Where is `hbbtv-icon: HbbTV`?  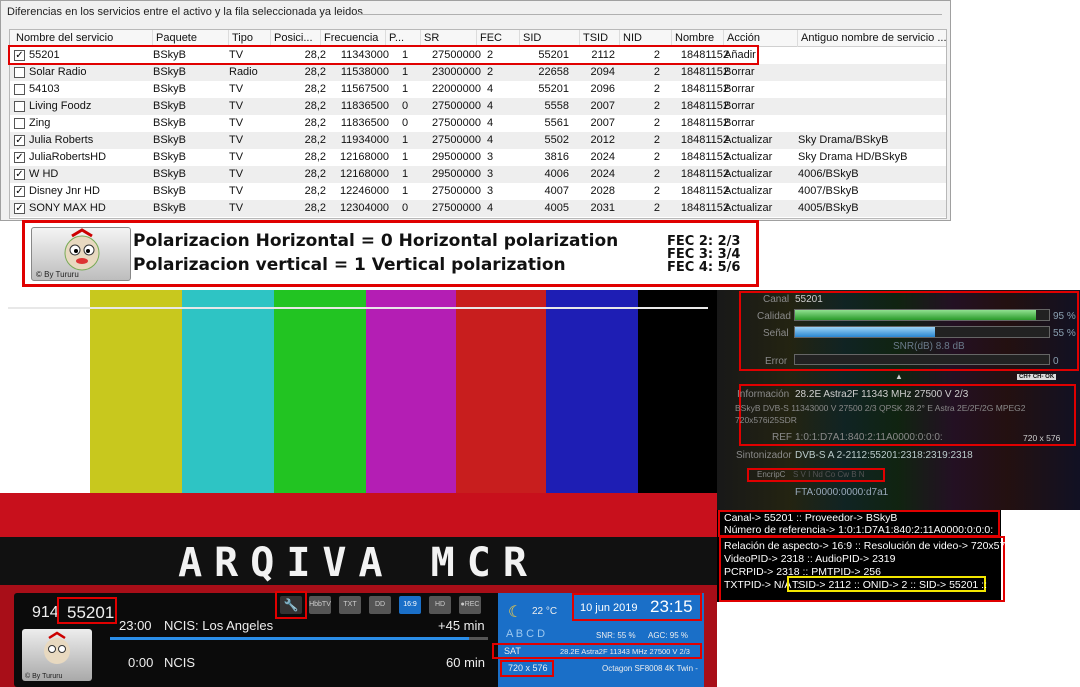
hbbtv-icon: HbbTV is located at coordinates (320, 605).